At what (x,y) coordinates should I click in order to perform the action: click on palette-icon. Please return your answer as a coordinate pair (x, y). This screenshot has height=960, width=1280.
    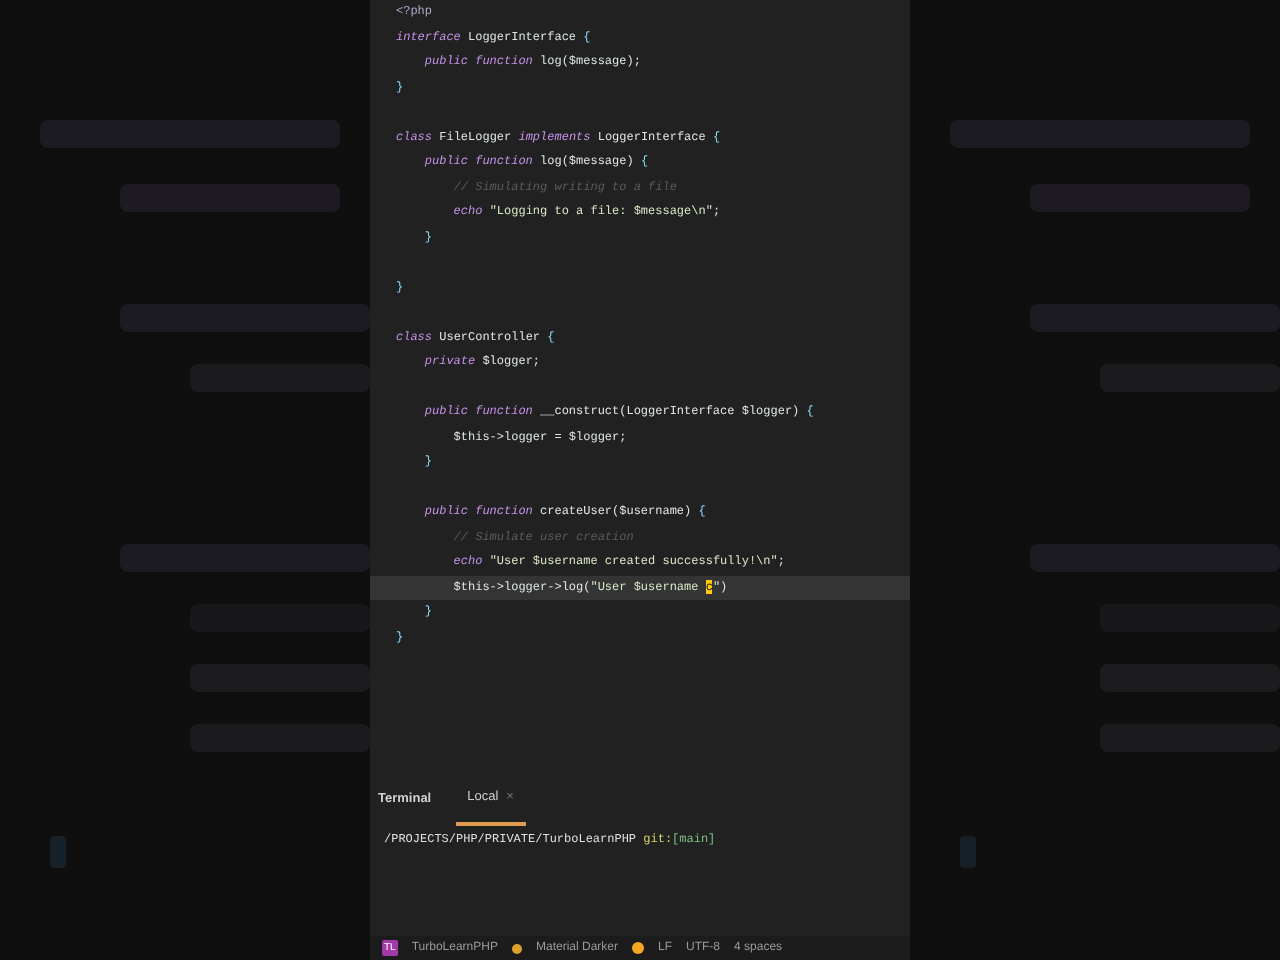
    Looking at the image, I should click on (516, 948).